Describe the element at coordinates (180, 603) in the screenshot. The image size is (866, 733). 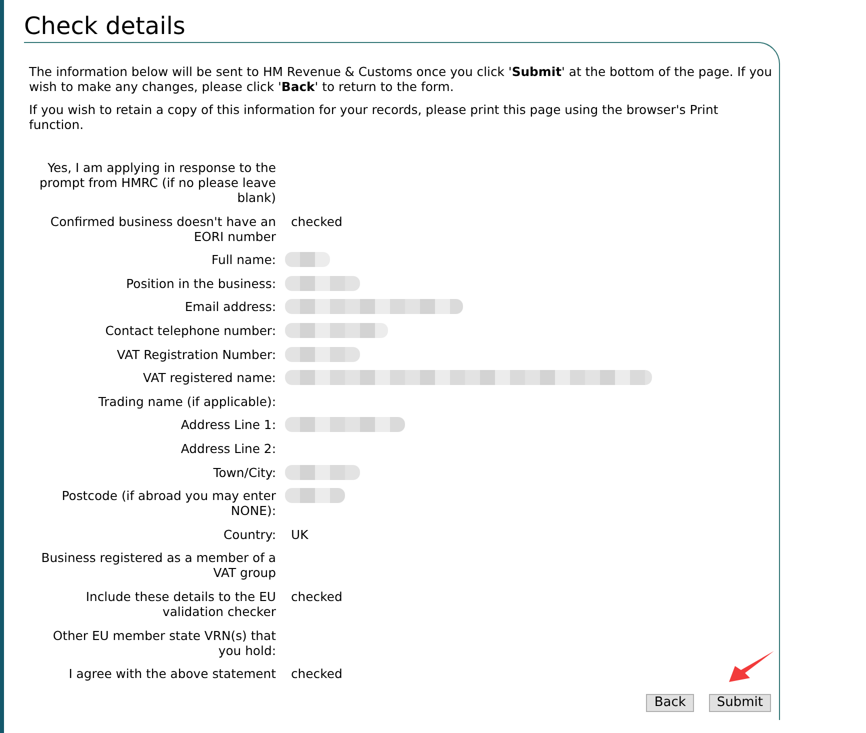
I see `field-label: Include these details to the EU validation checker` at that location.